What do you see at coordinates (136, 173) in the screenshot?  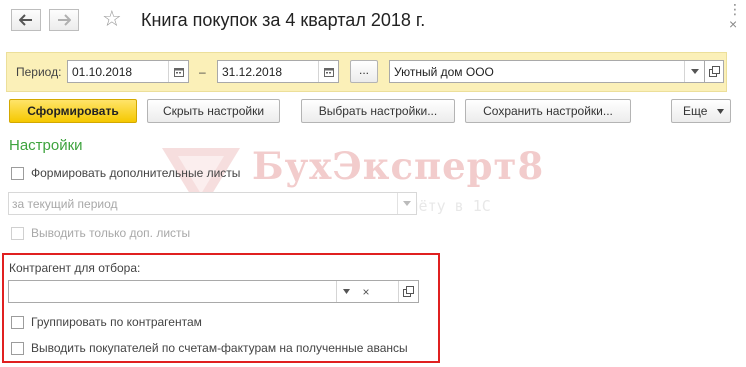 I see `extra-sheets-label: Формировать дополнительные листы` at bounding box center [136, 173].